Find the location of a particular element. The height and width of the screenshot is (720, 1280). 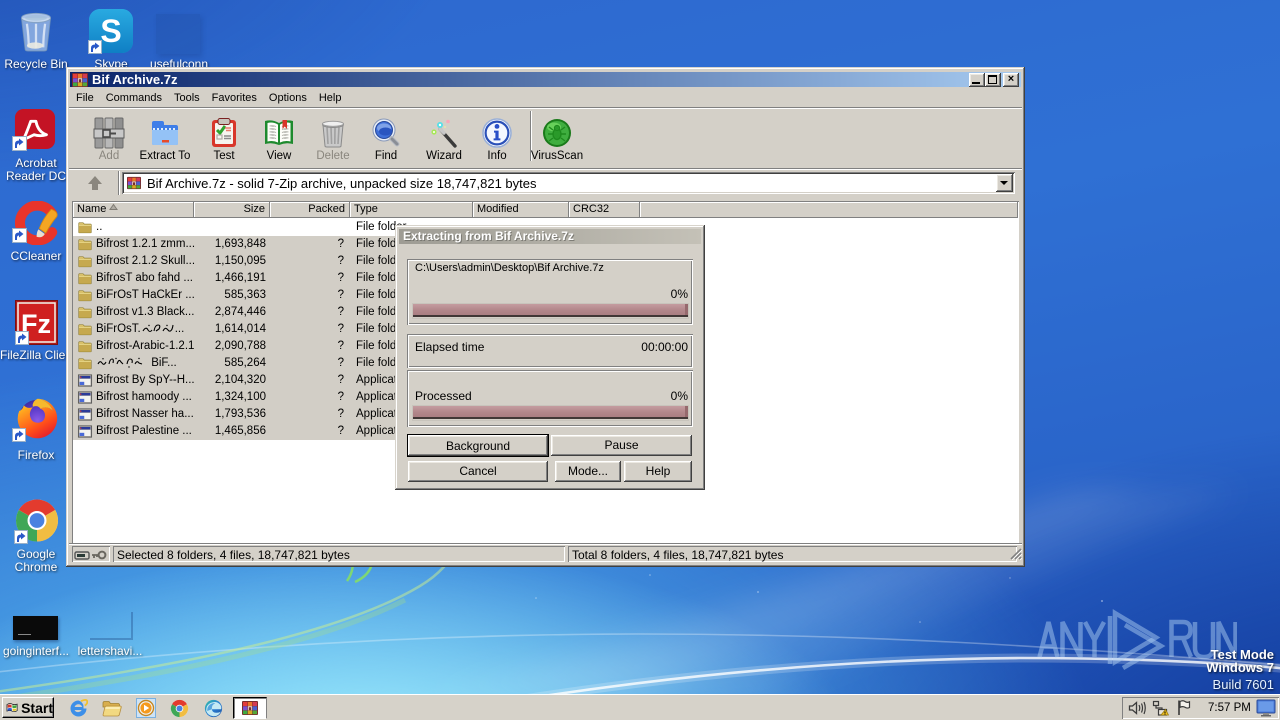

svg-text: S is located at coordinates (110, 31).